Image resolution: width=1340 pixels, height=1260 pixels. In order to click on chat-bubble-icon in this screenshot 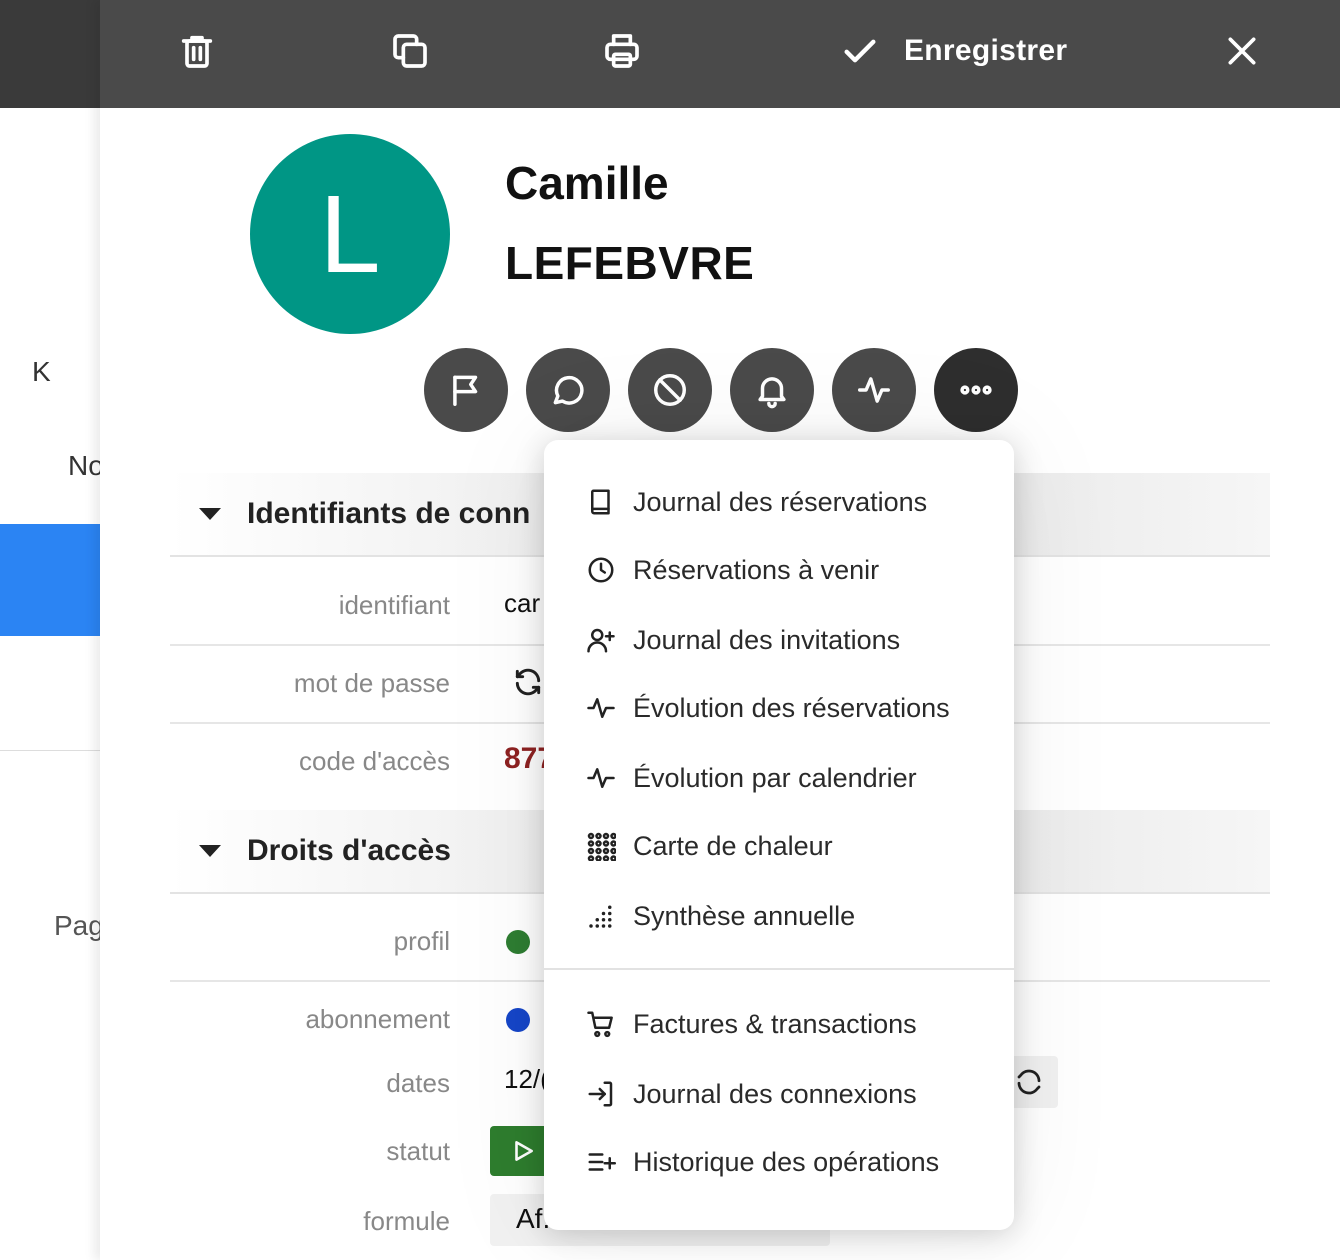, I will do `click(568, 390)`.